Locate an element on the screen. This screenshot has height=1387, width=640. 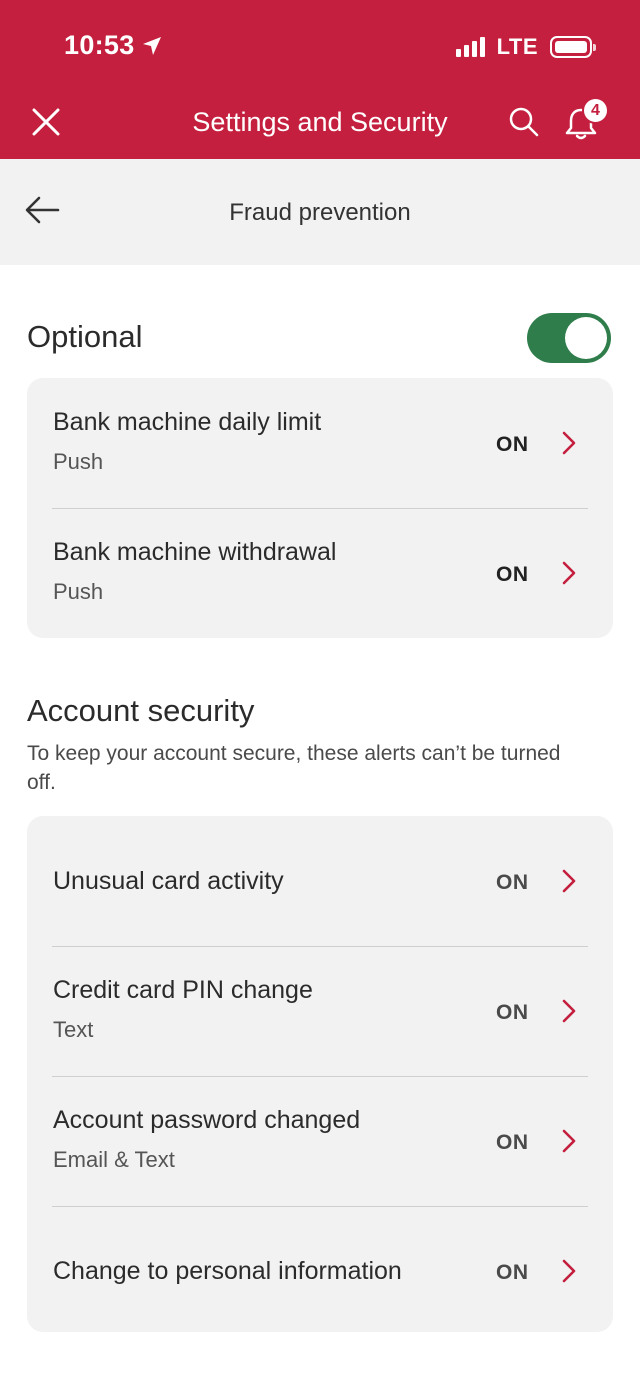
status-time-text: 10:53 is located at coordinates (99, 45).